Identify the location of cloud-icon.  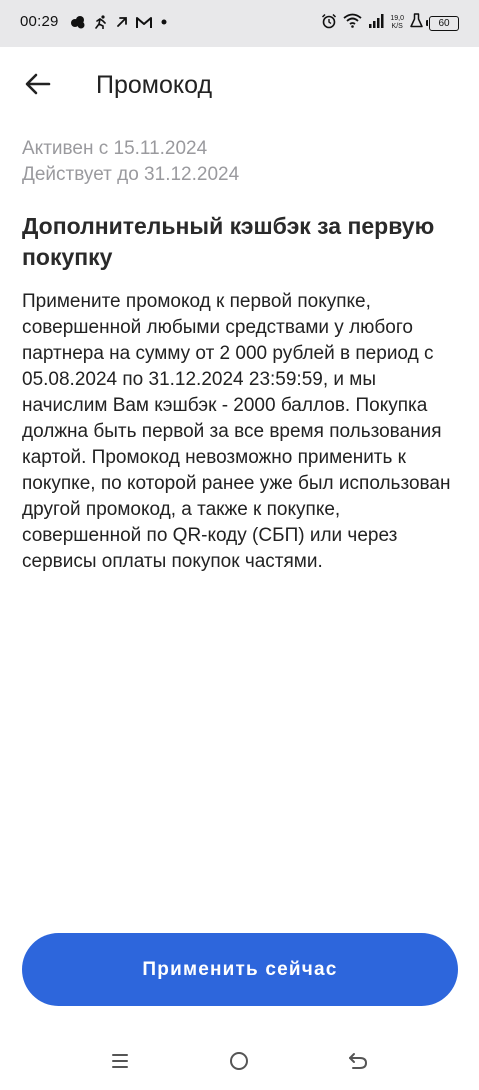
(78, 22).